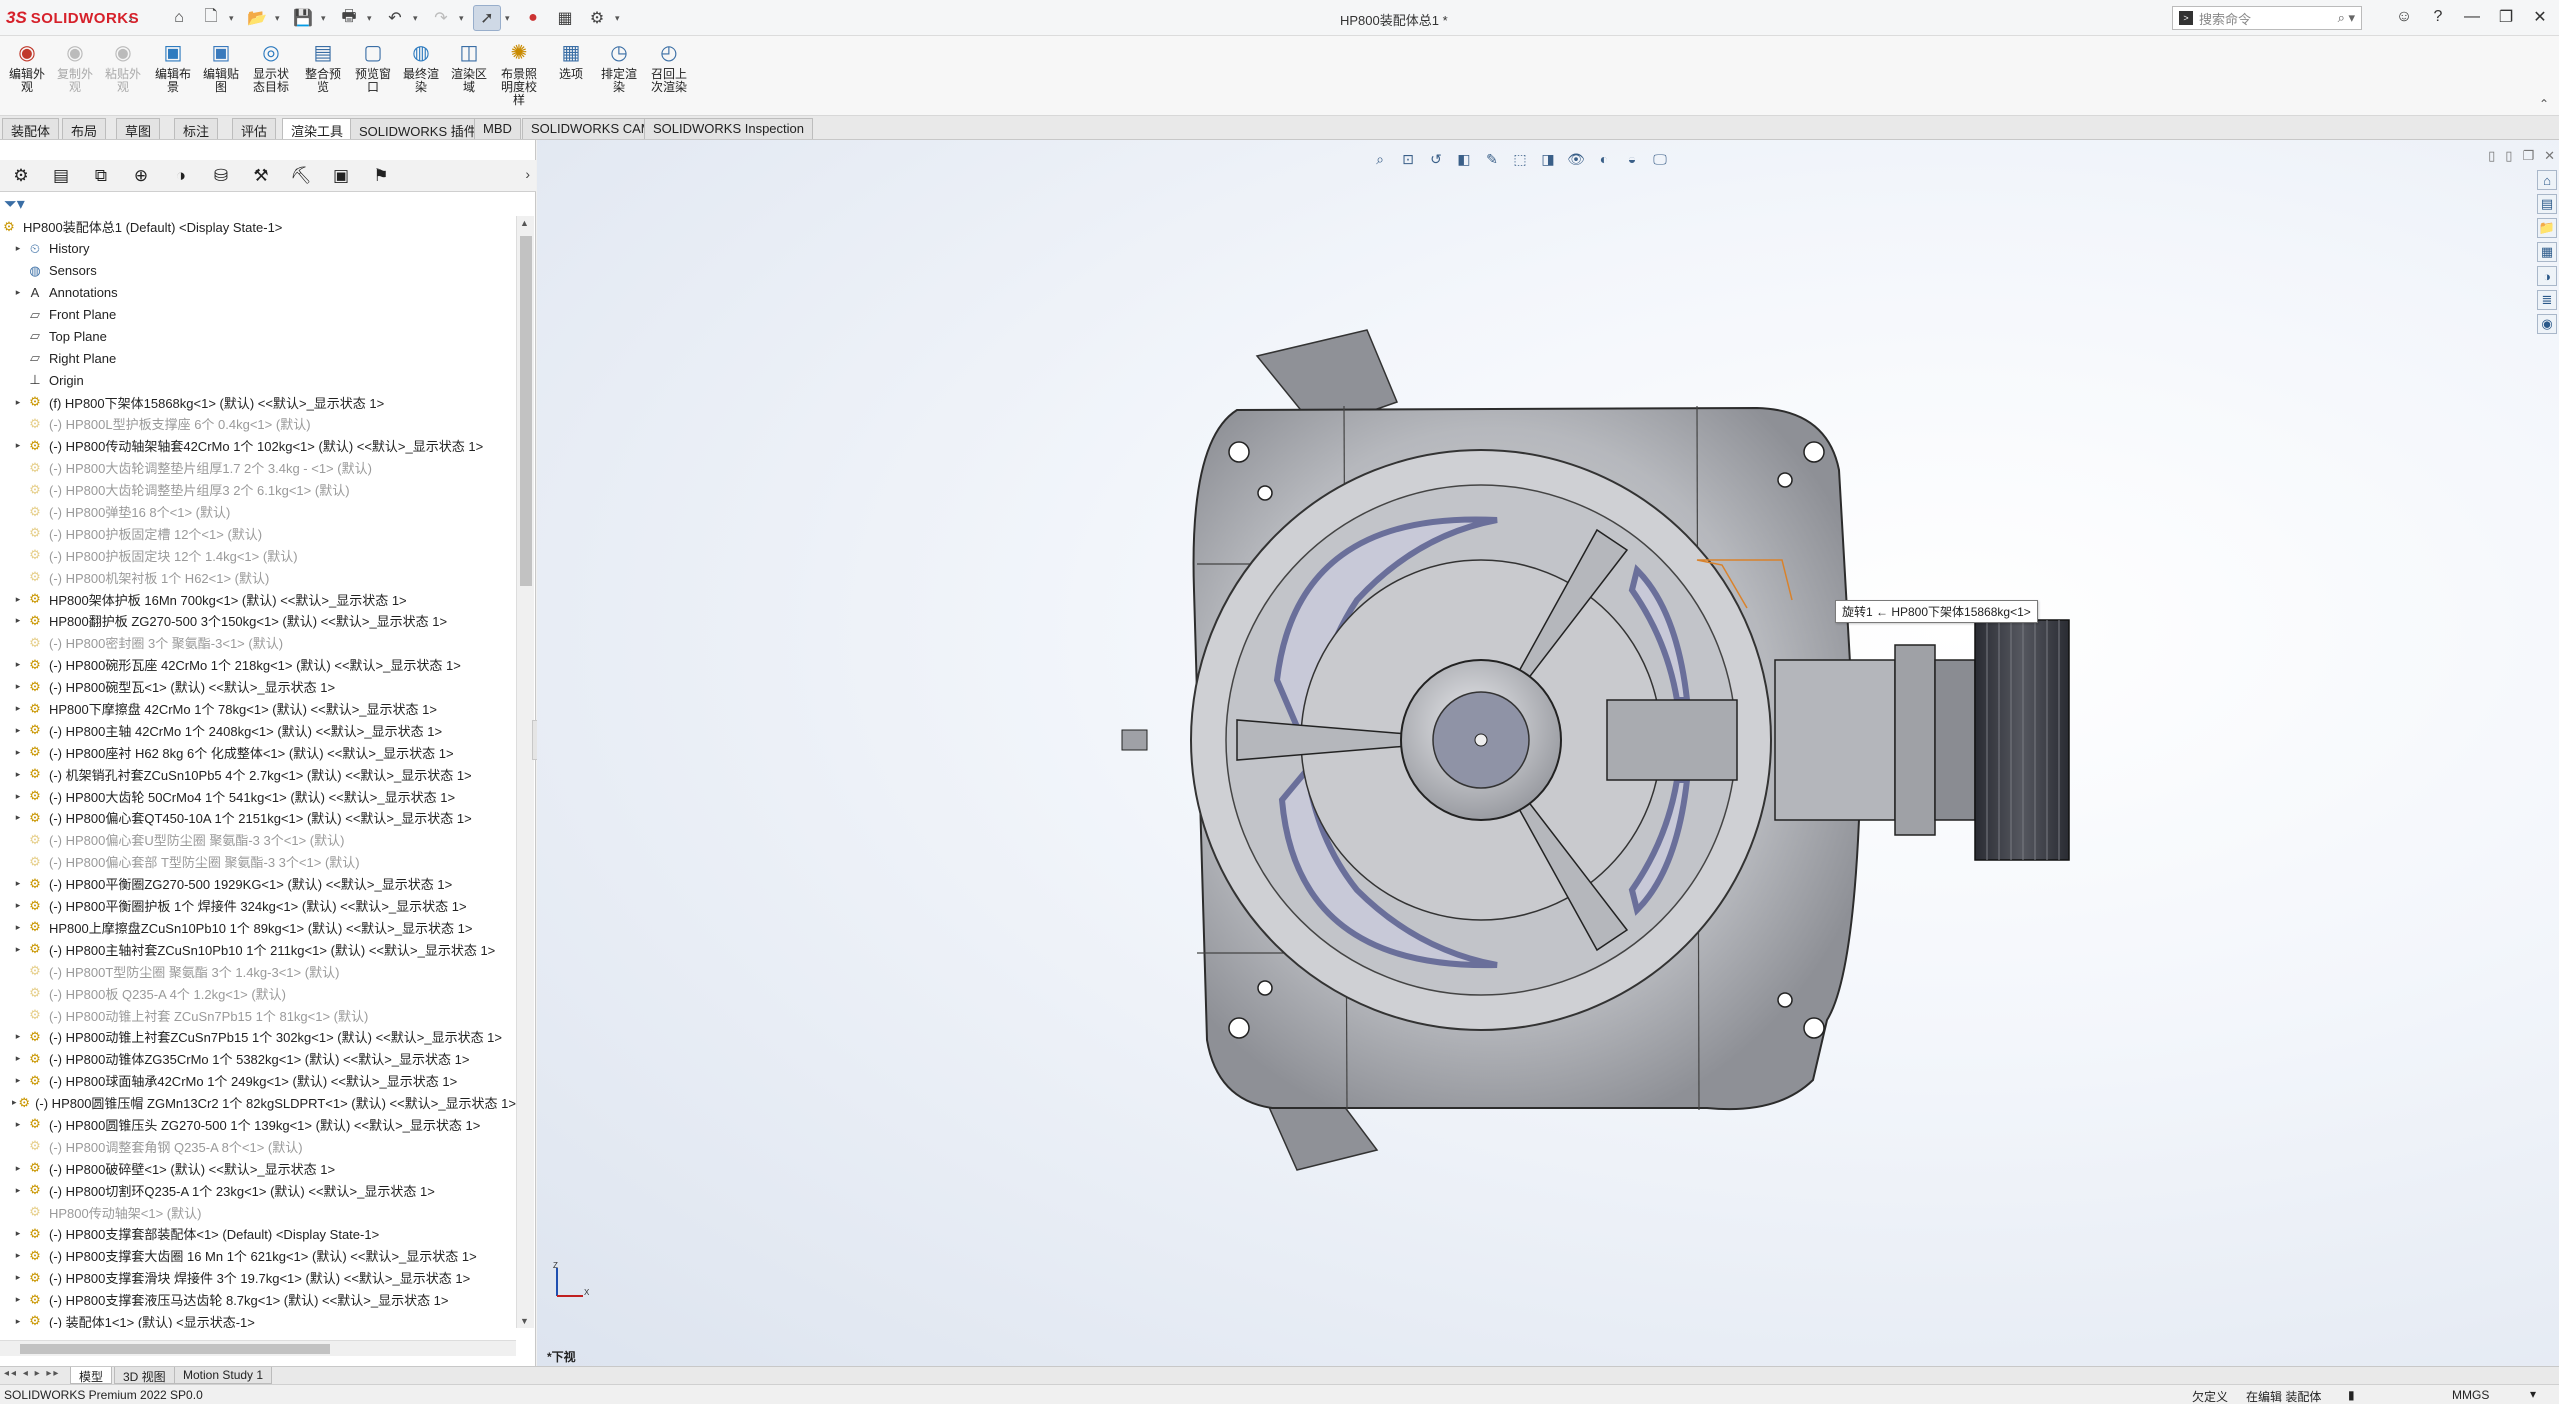  Describe the element at coordinates (258, 249) in the screenshot. I see `tree-item: ▸ ⏲ History` at that location.